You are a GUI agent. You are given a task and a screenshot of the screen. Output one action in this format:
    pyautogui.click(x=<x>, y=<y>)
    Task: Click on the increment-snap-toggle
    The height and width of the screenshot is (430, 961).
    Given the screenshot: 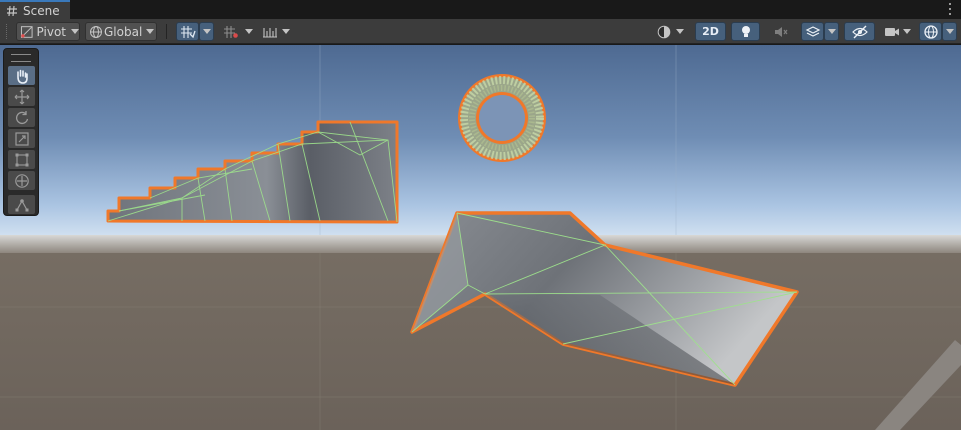 What is the action you would take?
    pyautogui.click(x=230, y=31)
    